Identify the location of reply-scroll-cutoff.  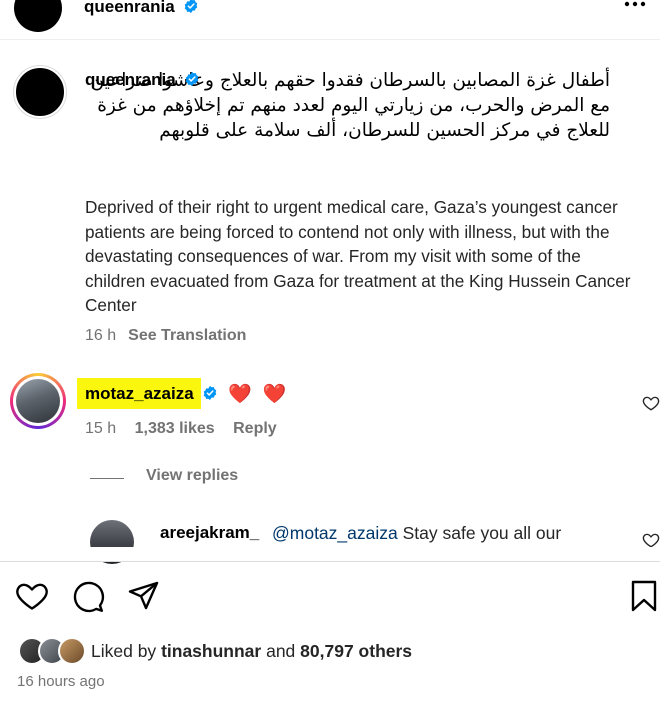
(330, 554).